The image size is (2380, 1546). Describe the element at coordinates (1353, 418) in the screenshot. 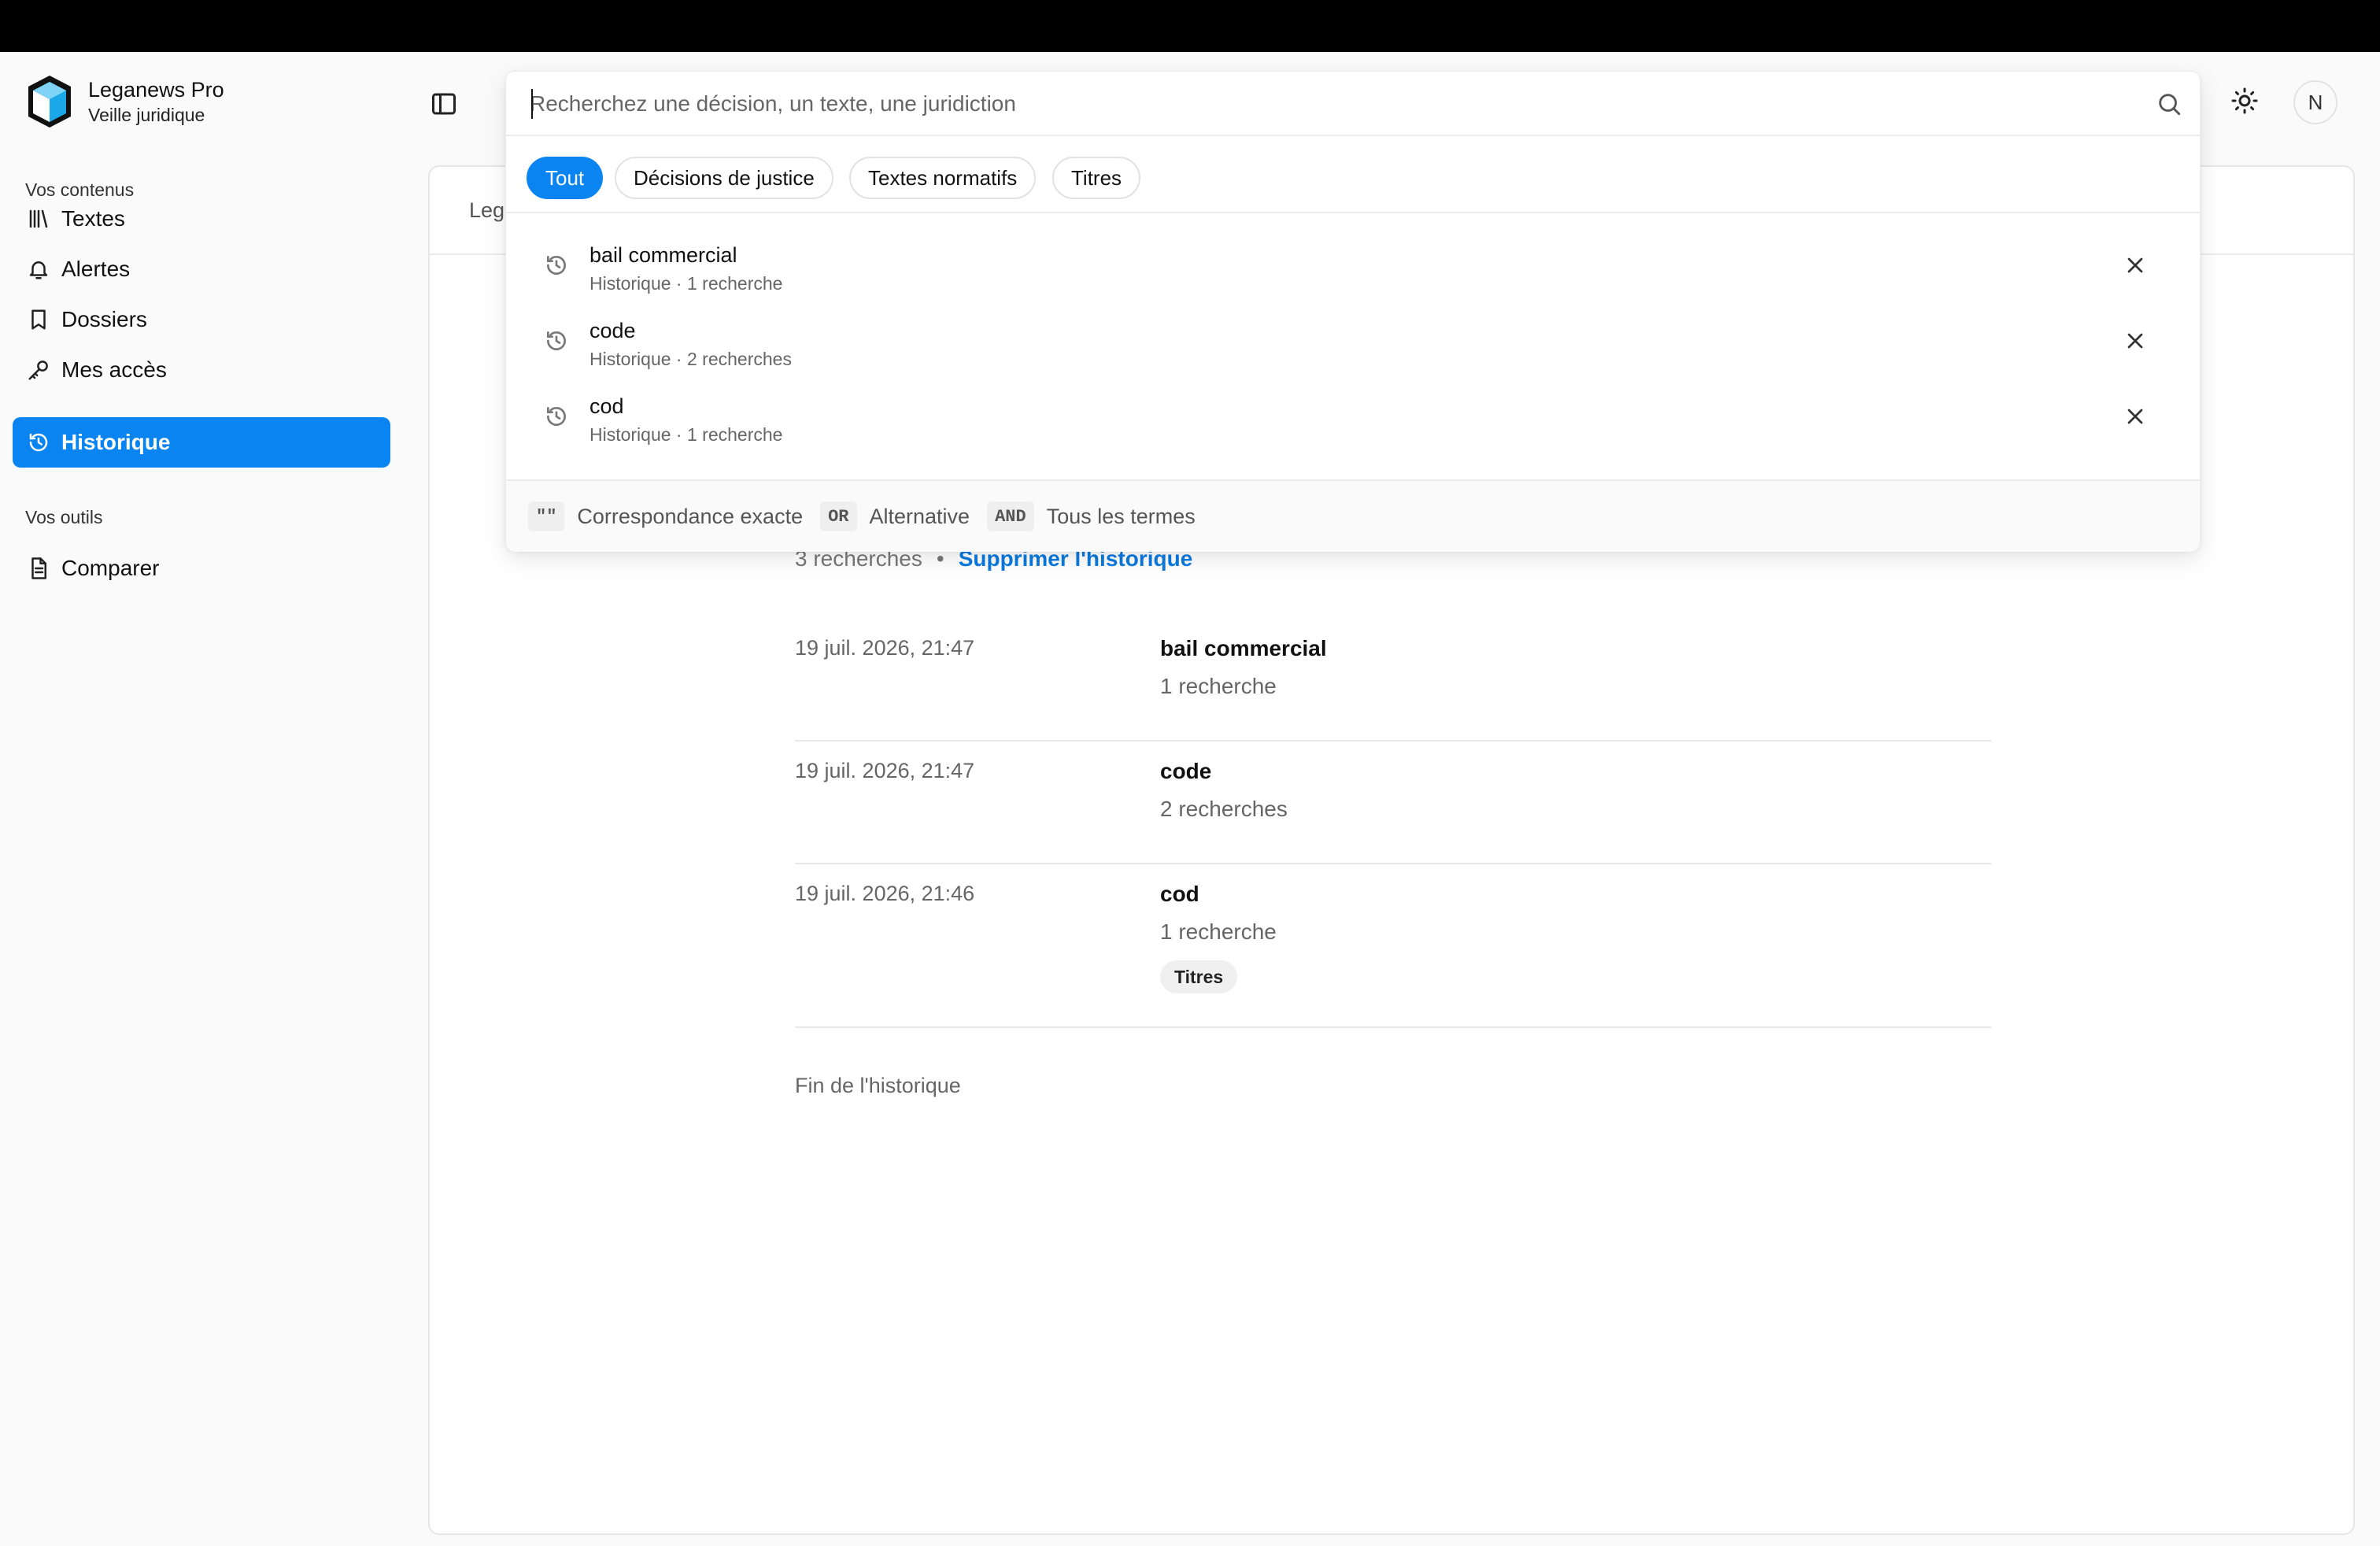

I see `search-suggestion: cod Historique · 1 recherche` at that location.